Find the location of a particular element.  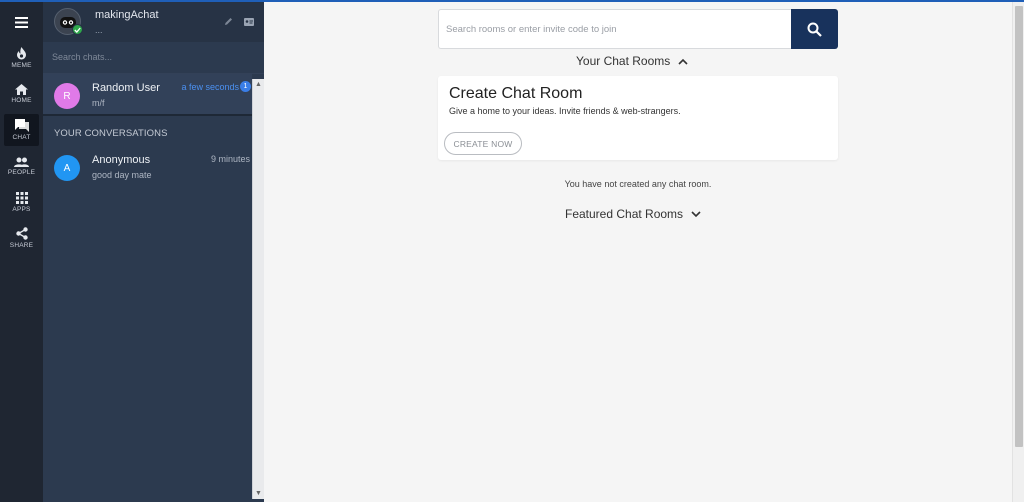

search-icon is located at coordinates (814, 29).